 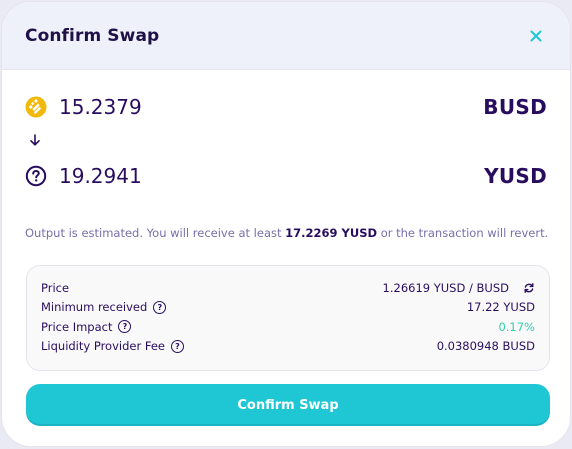 I want to click on lp-fee-label-wrap: Liquidity Provider Fee ?, so click(x=112, y=346).